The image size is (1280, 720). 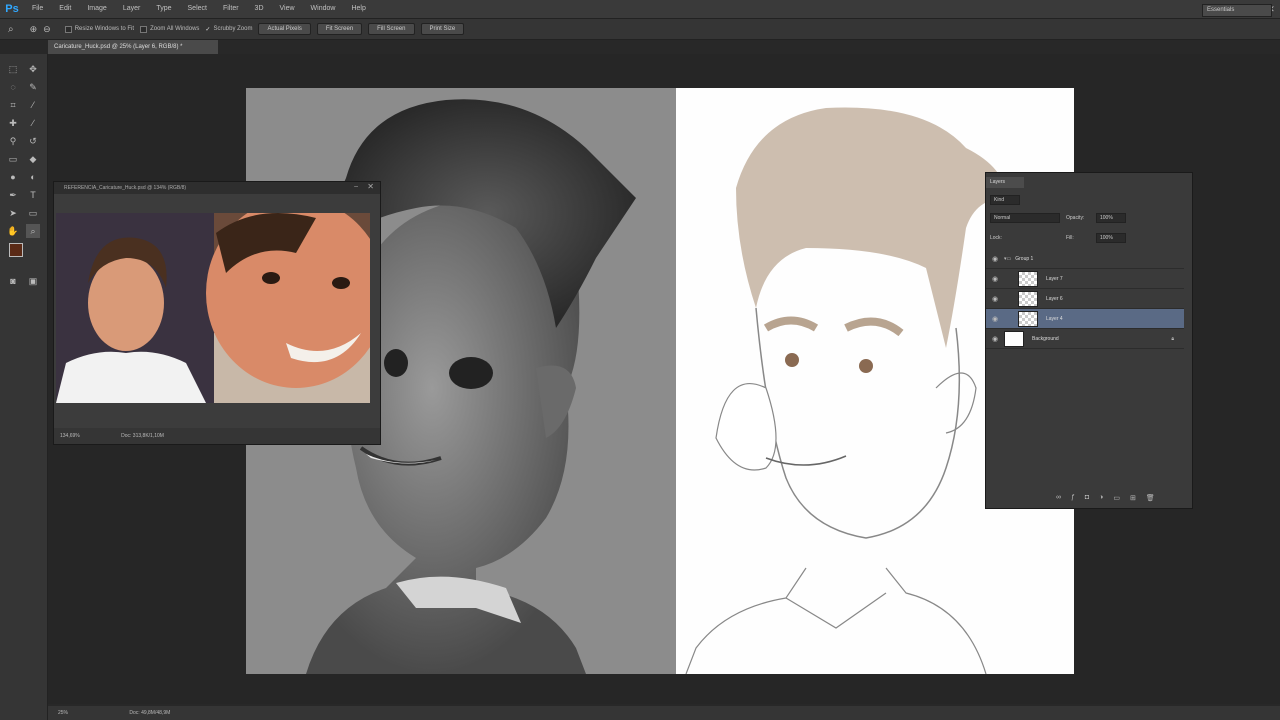 What do you see at coordinates (391, 29) in the screenshot?
I see `fill-screen-button: Fill Screen` at bounding box center [391, 29].